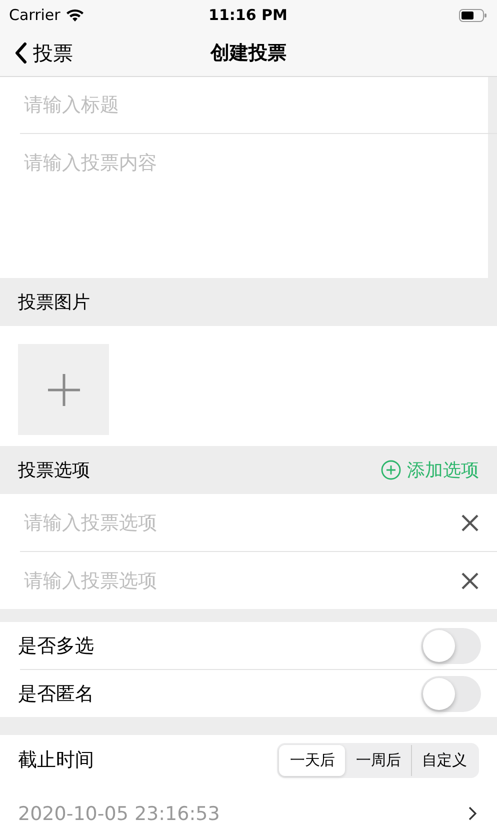 Image resolution: width=497 pixels, height=833 pixels. I want to click on status-time: 11:16 PM, so click(248, 15).